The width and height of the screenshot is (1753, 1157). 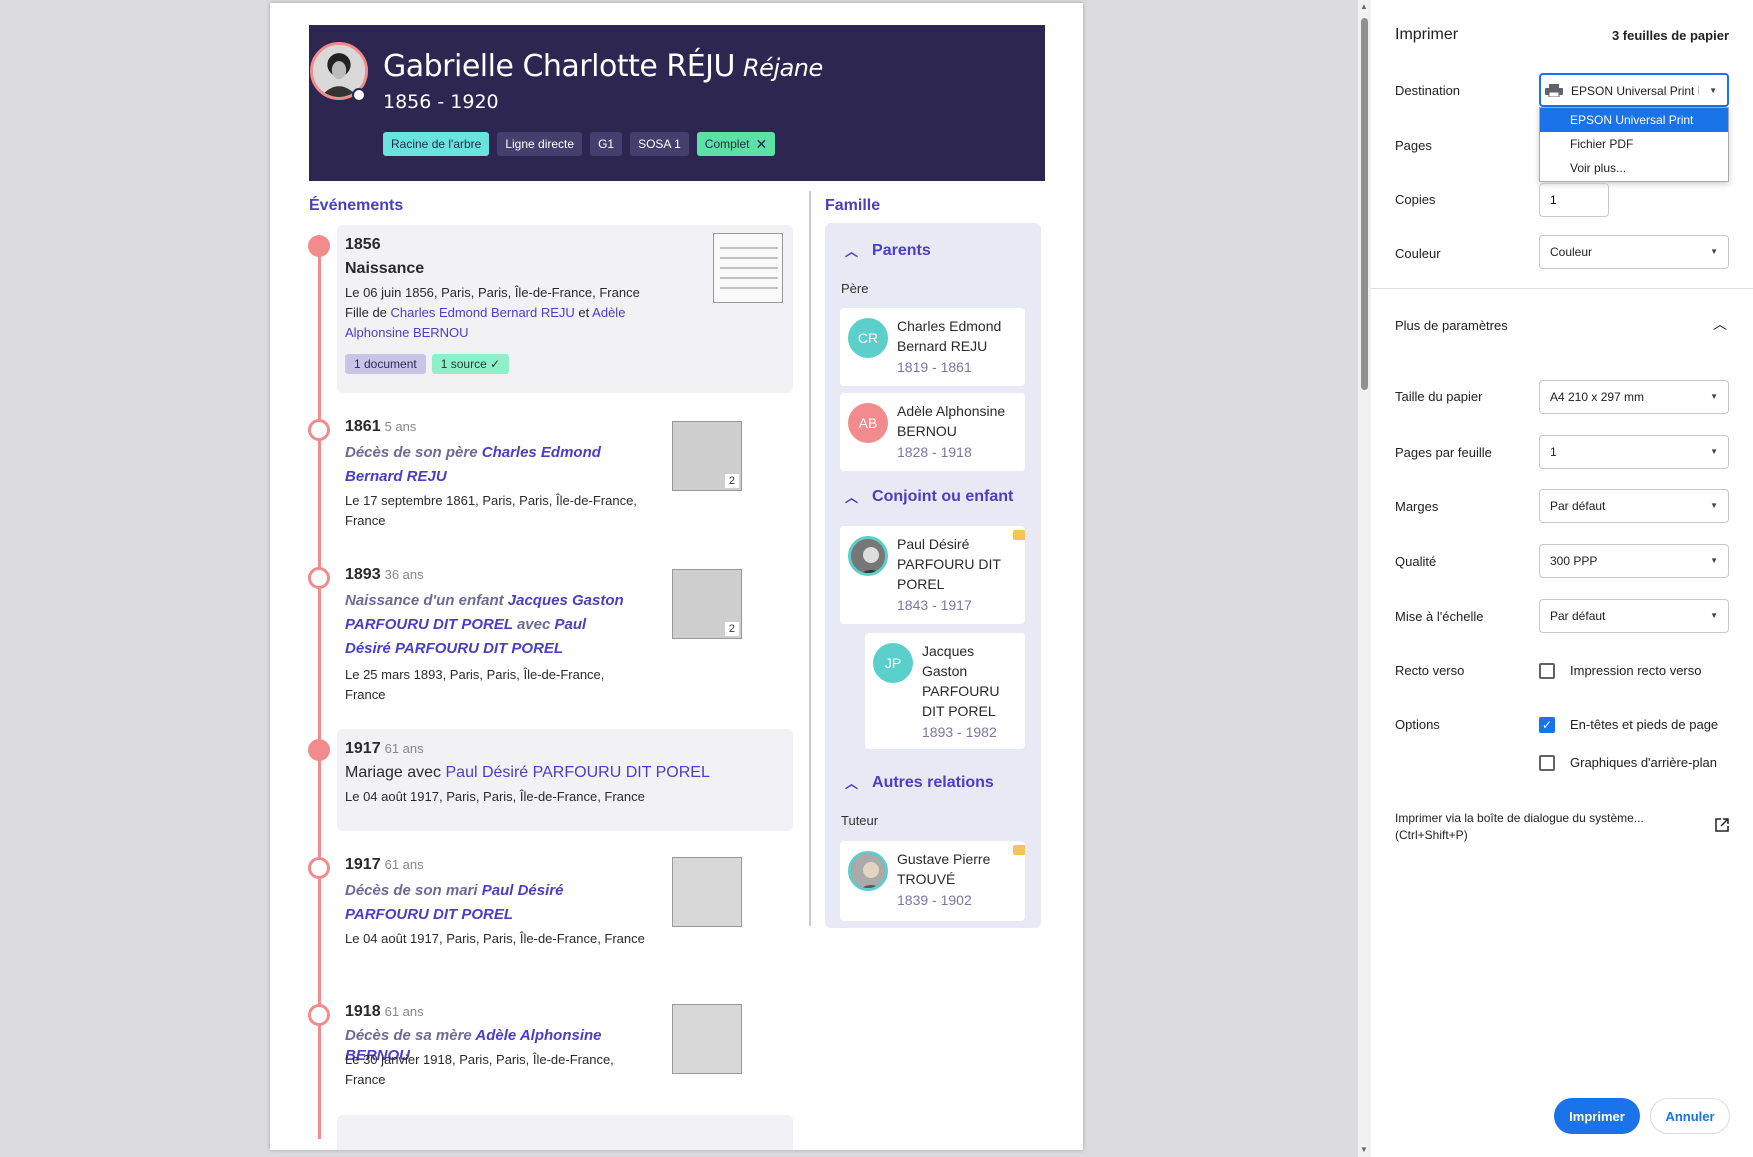 What do you see at coordinates (385, 268) in the screenshot?
I see `event-title: Naissance` at bounding box center [385, 268].